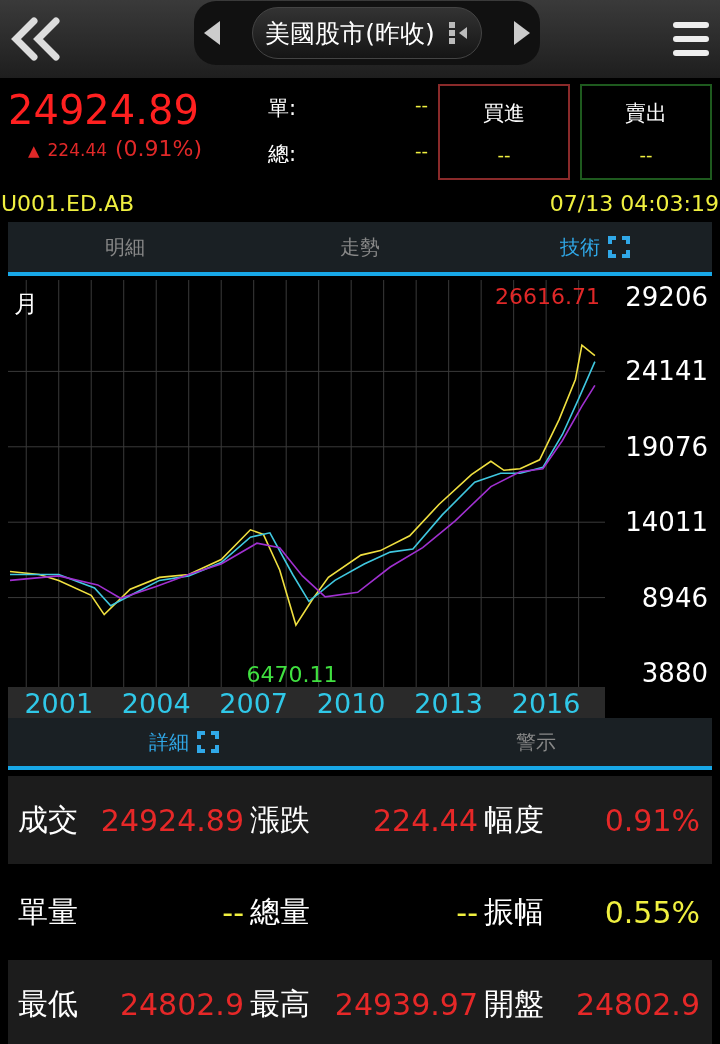 This screenshot has width=720, height=1044. I want to click on stat-value: 24939.97, so click(406, 1004).